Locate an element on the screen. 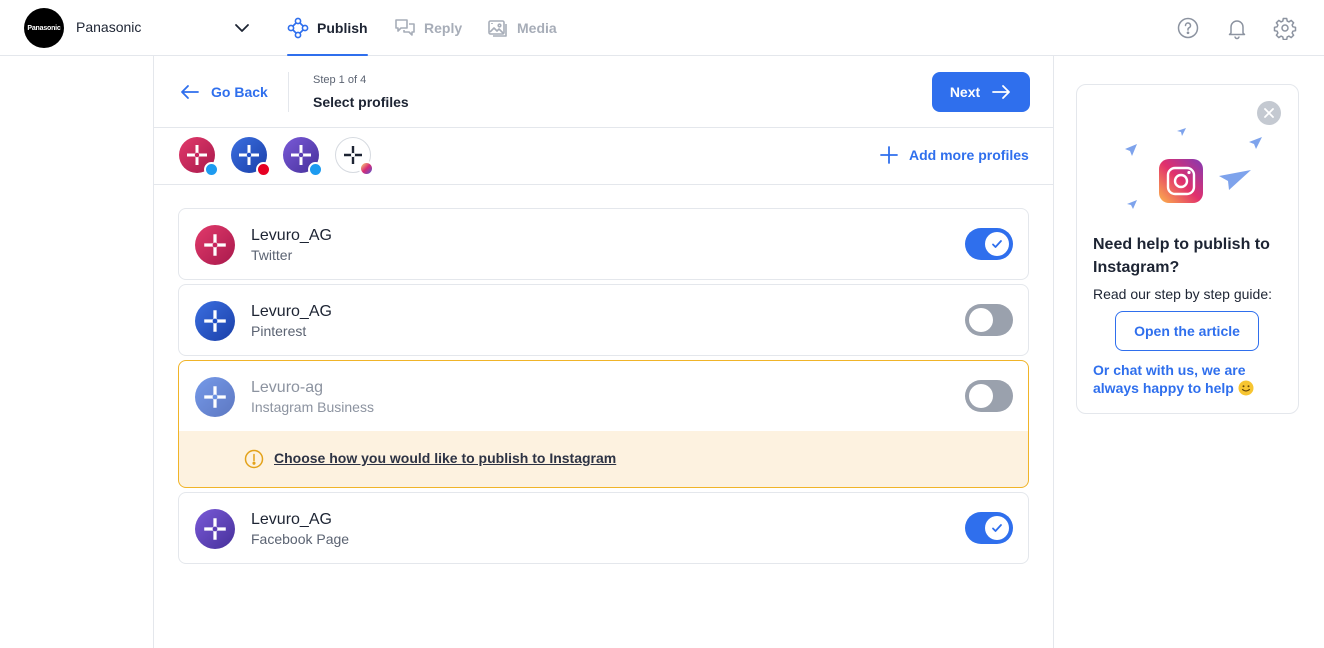 The height and width of the screenshot is (648, 1324). smile-emoji-icon is located at coordinates (1246, 388).